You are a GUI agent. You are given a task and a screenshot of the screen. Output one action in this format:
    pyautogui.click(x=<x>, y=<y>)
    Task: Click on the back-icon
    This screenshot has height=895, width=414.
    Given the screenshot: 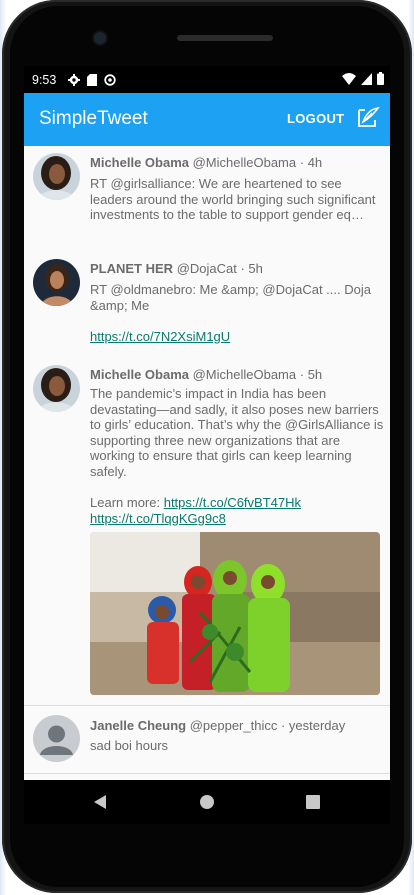 What is the action you would take?
    pyautogui.click(x=100, y=802)
    